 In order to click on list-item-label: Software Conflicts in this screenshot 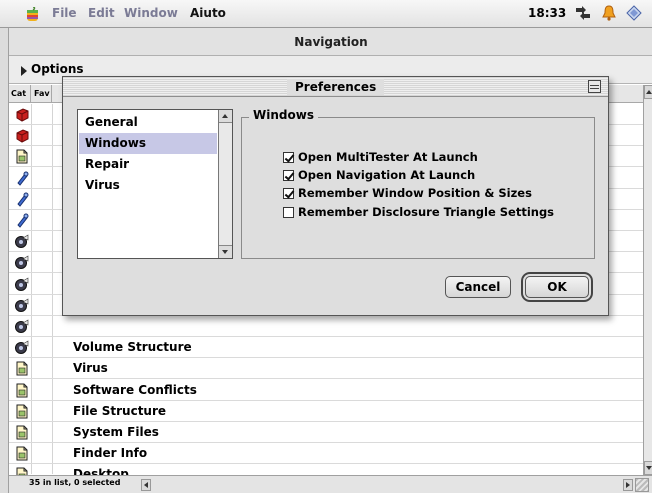, I will do `click(135, 390)`.